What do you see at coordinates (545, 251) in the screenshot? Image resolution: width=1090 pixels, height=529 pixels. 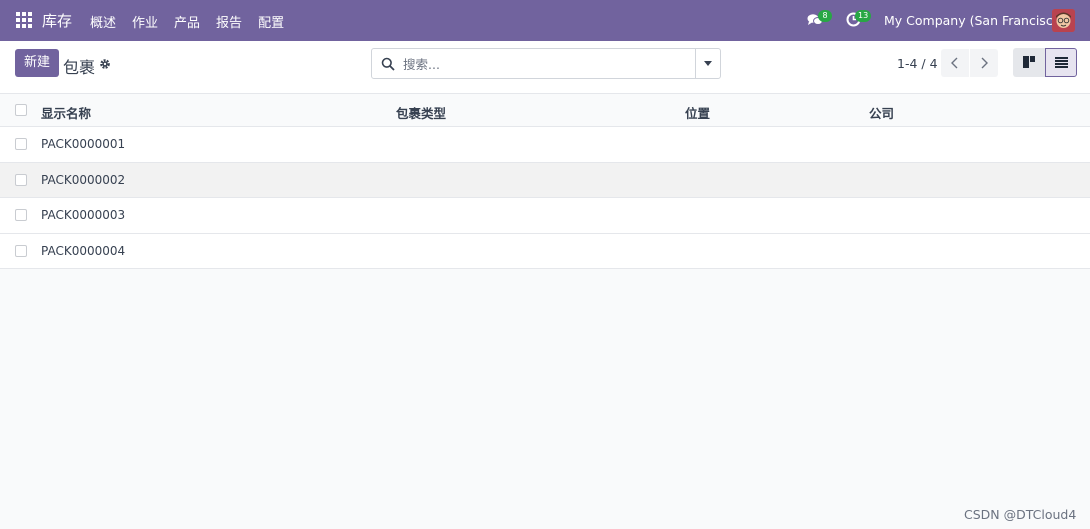 I see `table-row: PACK0000004` at bounding box center [545, 251].